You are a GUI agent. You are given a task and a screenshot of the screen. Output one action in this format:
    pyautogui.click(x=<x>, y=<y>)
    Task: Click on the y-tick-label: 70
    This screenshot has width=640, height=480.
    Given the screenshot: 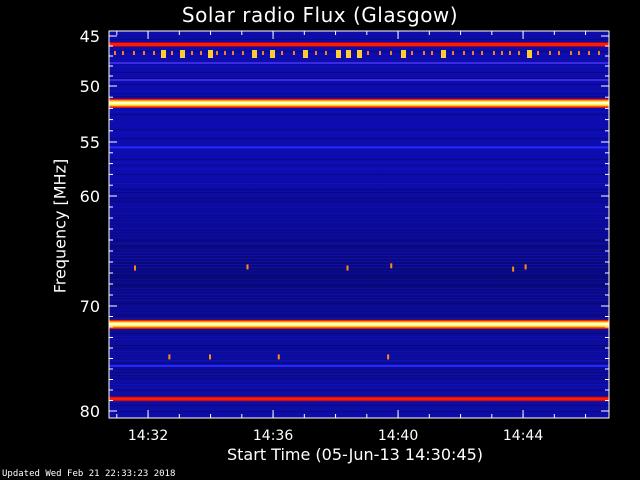 What is the action you would take?
    pyautogui.click(x=90, y=306)
    